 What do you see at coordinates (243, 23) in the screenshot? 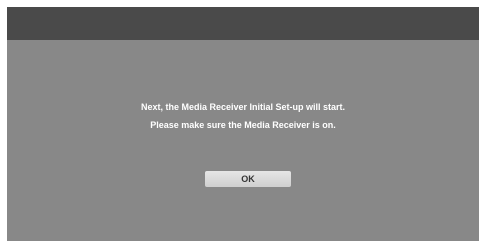
I see `header-bar` at bounding box center [243, 23].